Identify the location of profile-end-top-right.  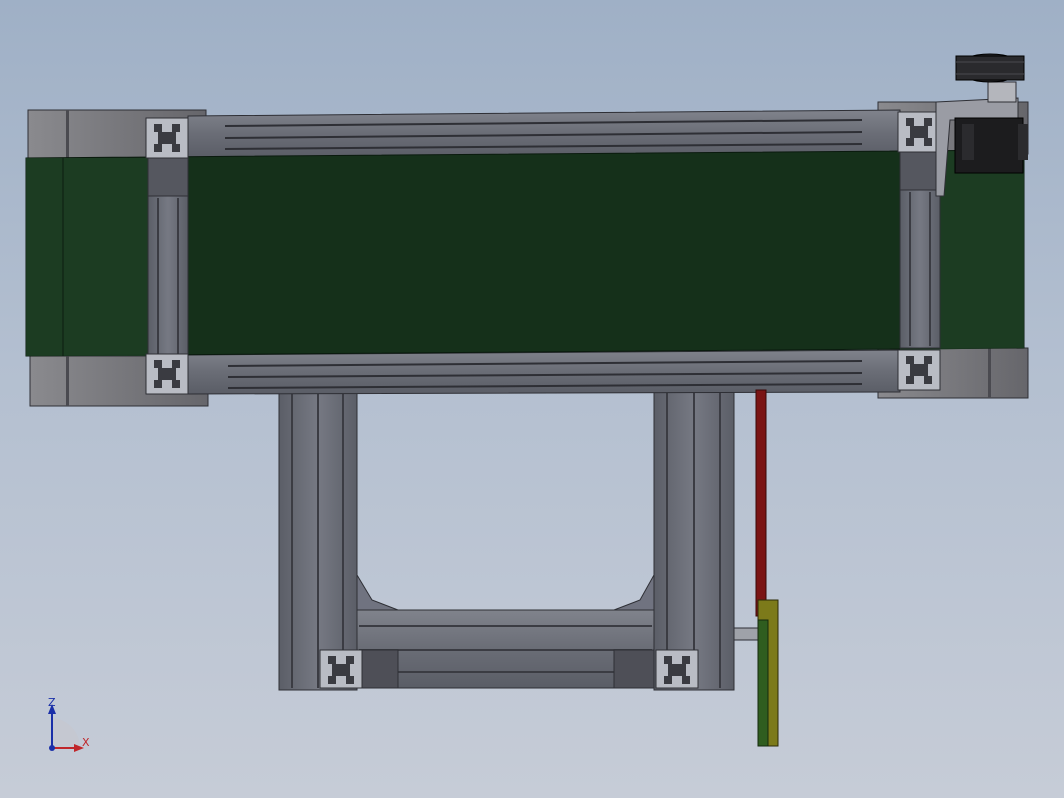
(919, 132).